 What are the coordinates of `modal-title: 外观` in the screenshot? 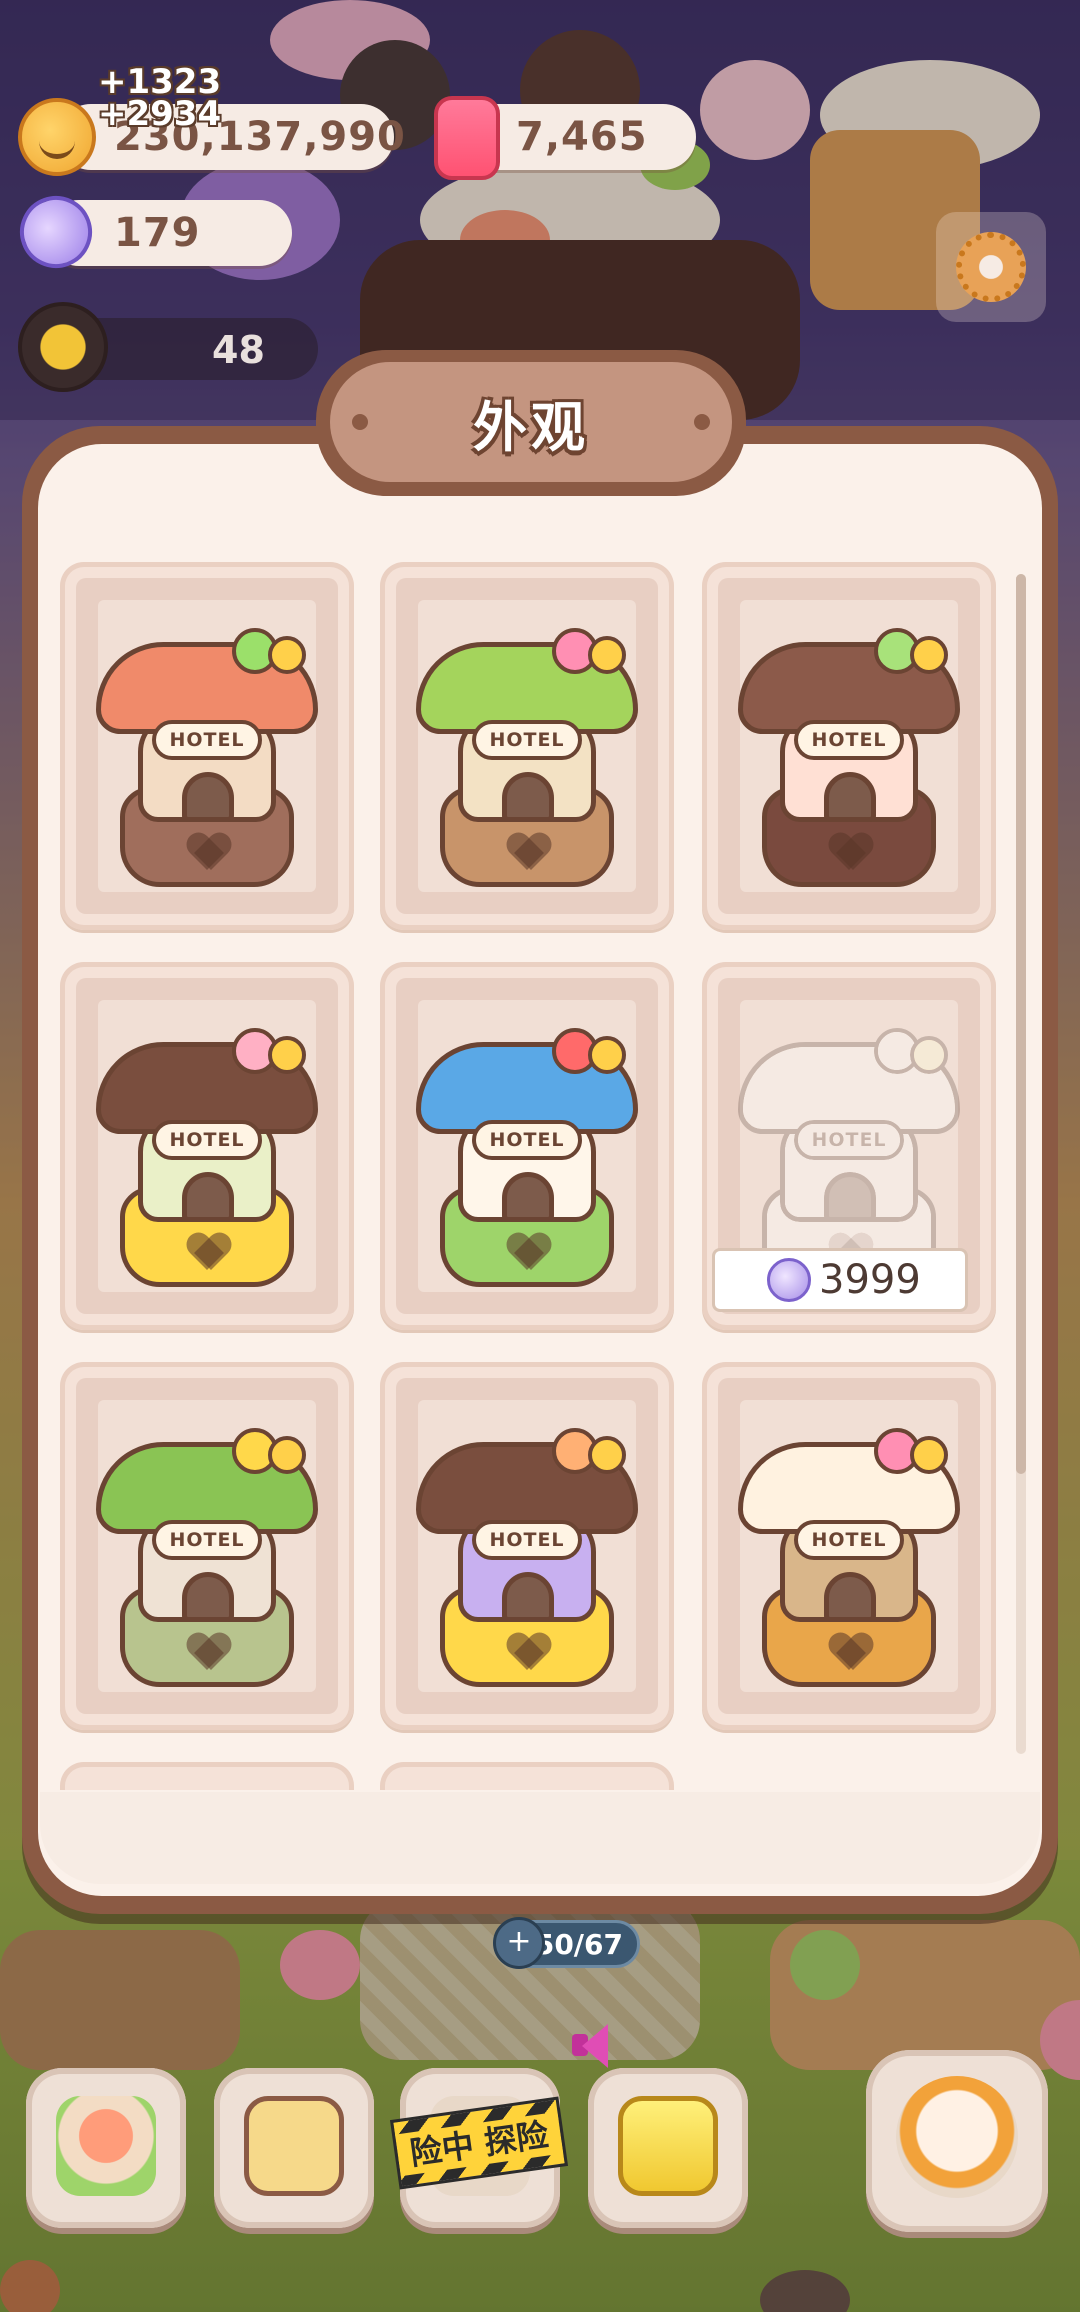 It's located at (531, 427).